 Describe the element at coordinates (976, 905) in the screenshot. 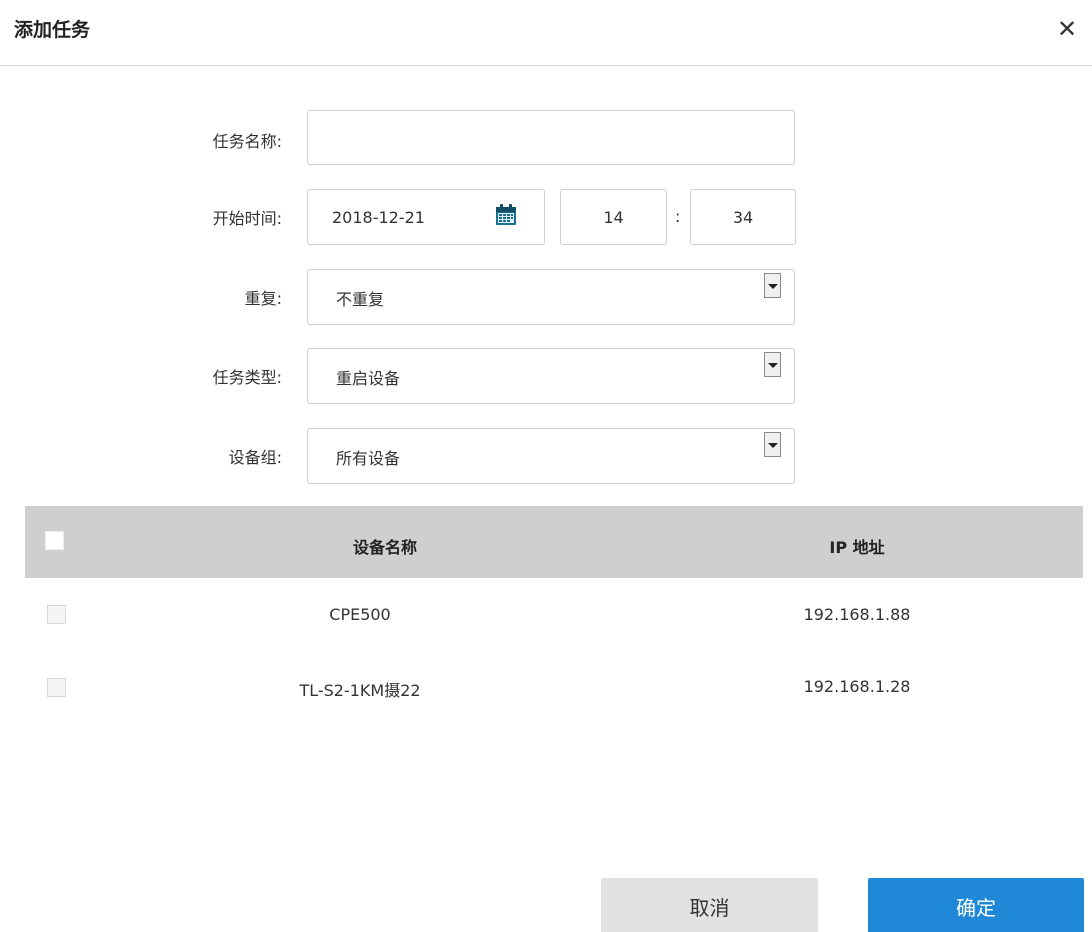

I see `confirm-button: 确定` at that location.